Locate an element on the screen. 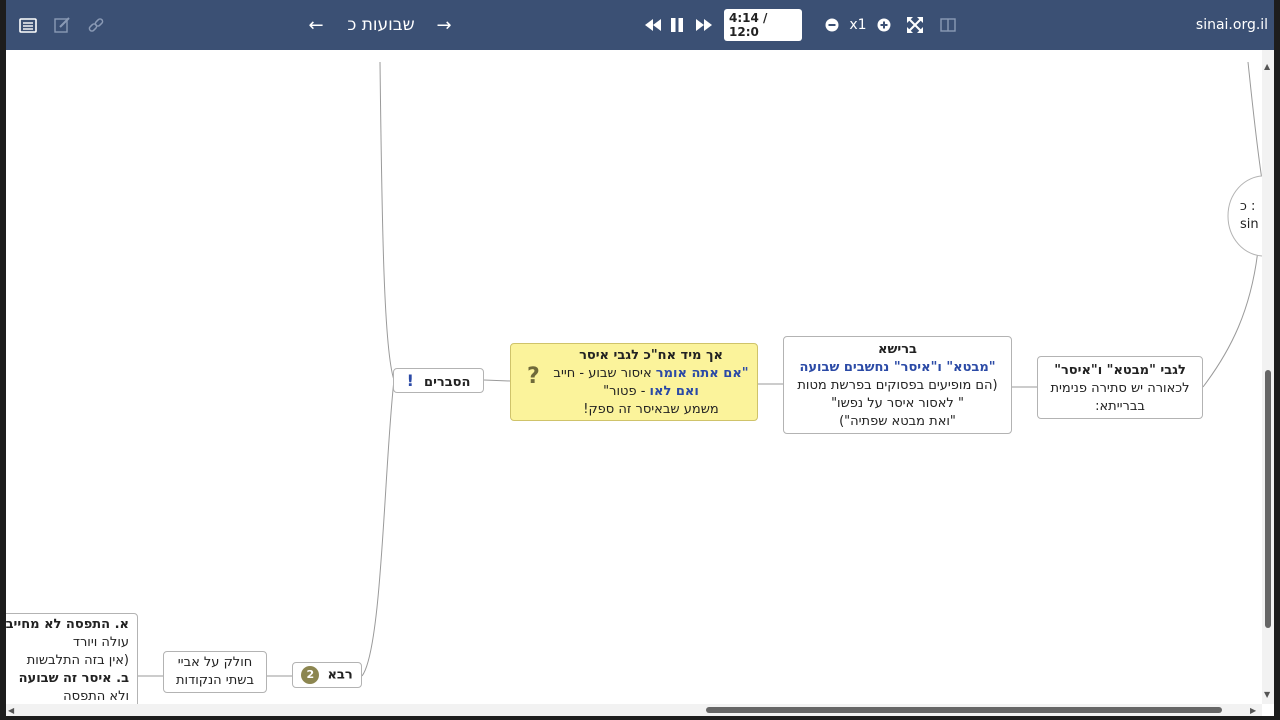 This screenshot has width=1280, height=720. node-text: איסור שבוע - חייב is located at coordinates (604, 373).